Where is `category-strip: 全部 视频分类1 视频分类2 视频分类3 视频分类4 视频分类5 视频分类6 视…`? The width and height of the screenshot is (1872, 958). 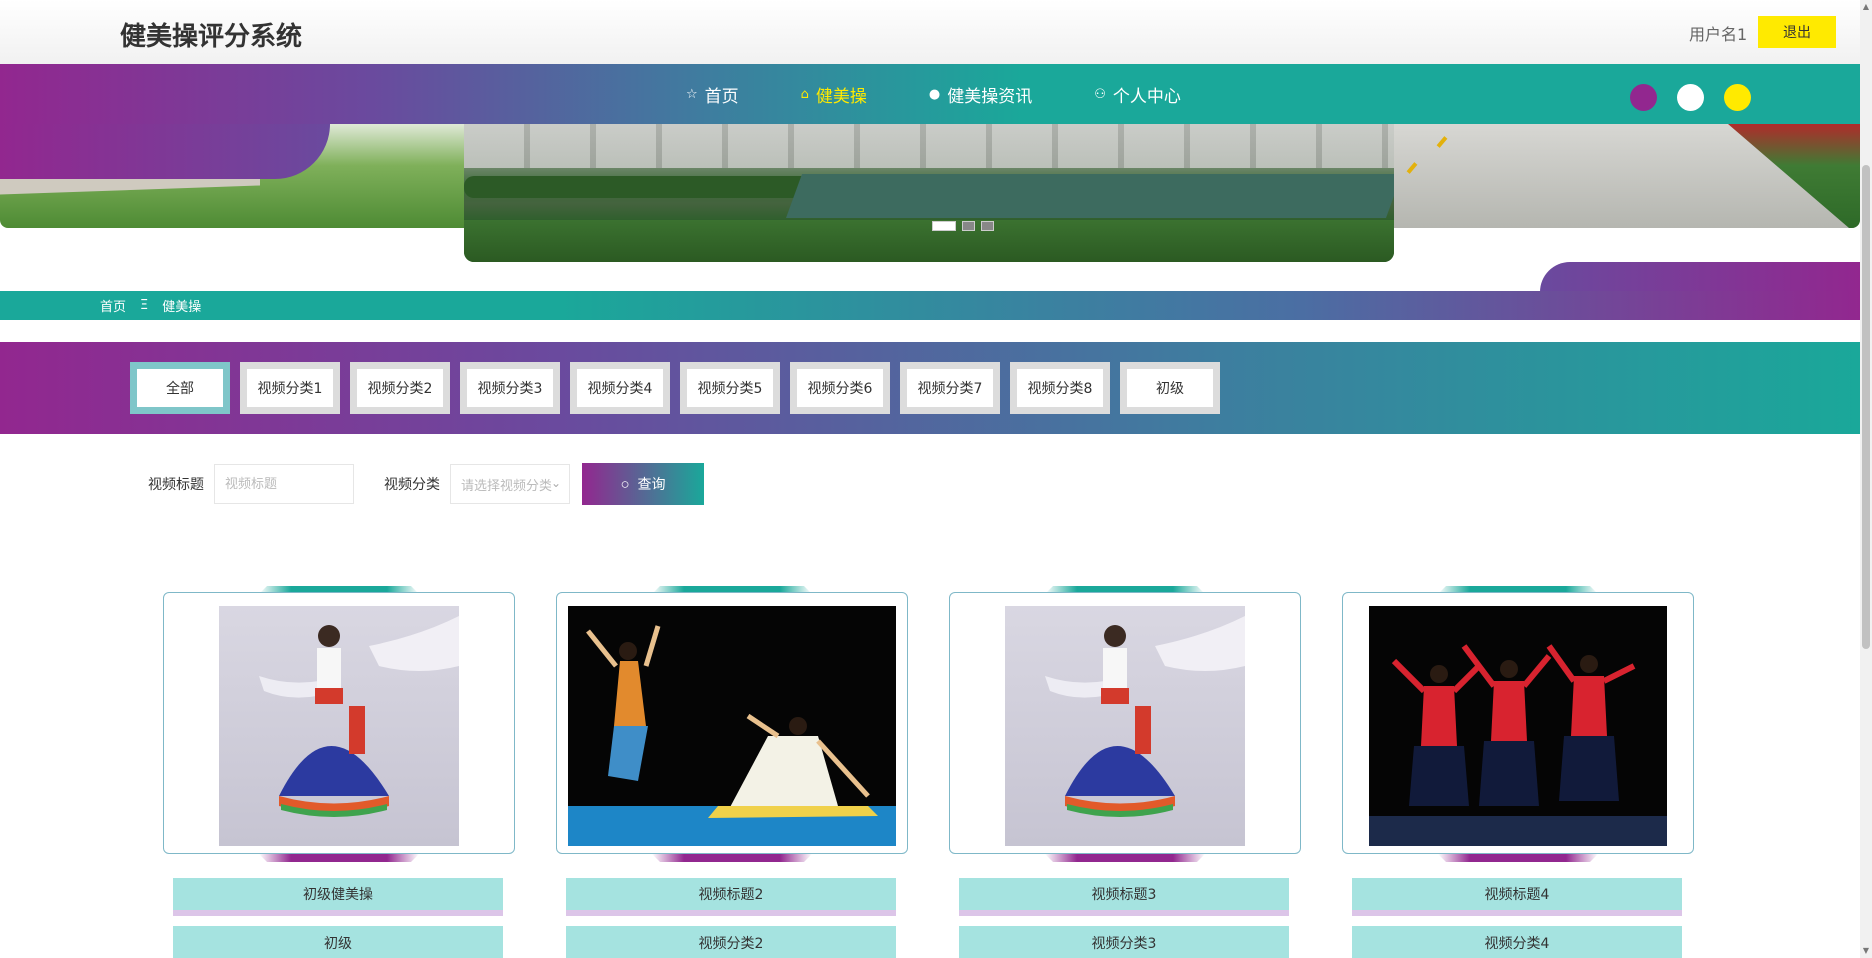 category-strip: 全部 视频分类1 视频分类2 视频分类3 视频分类4 视频分类5 视频分类6 视… is located at coordinates (930, 388).